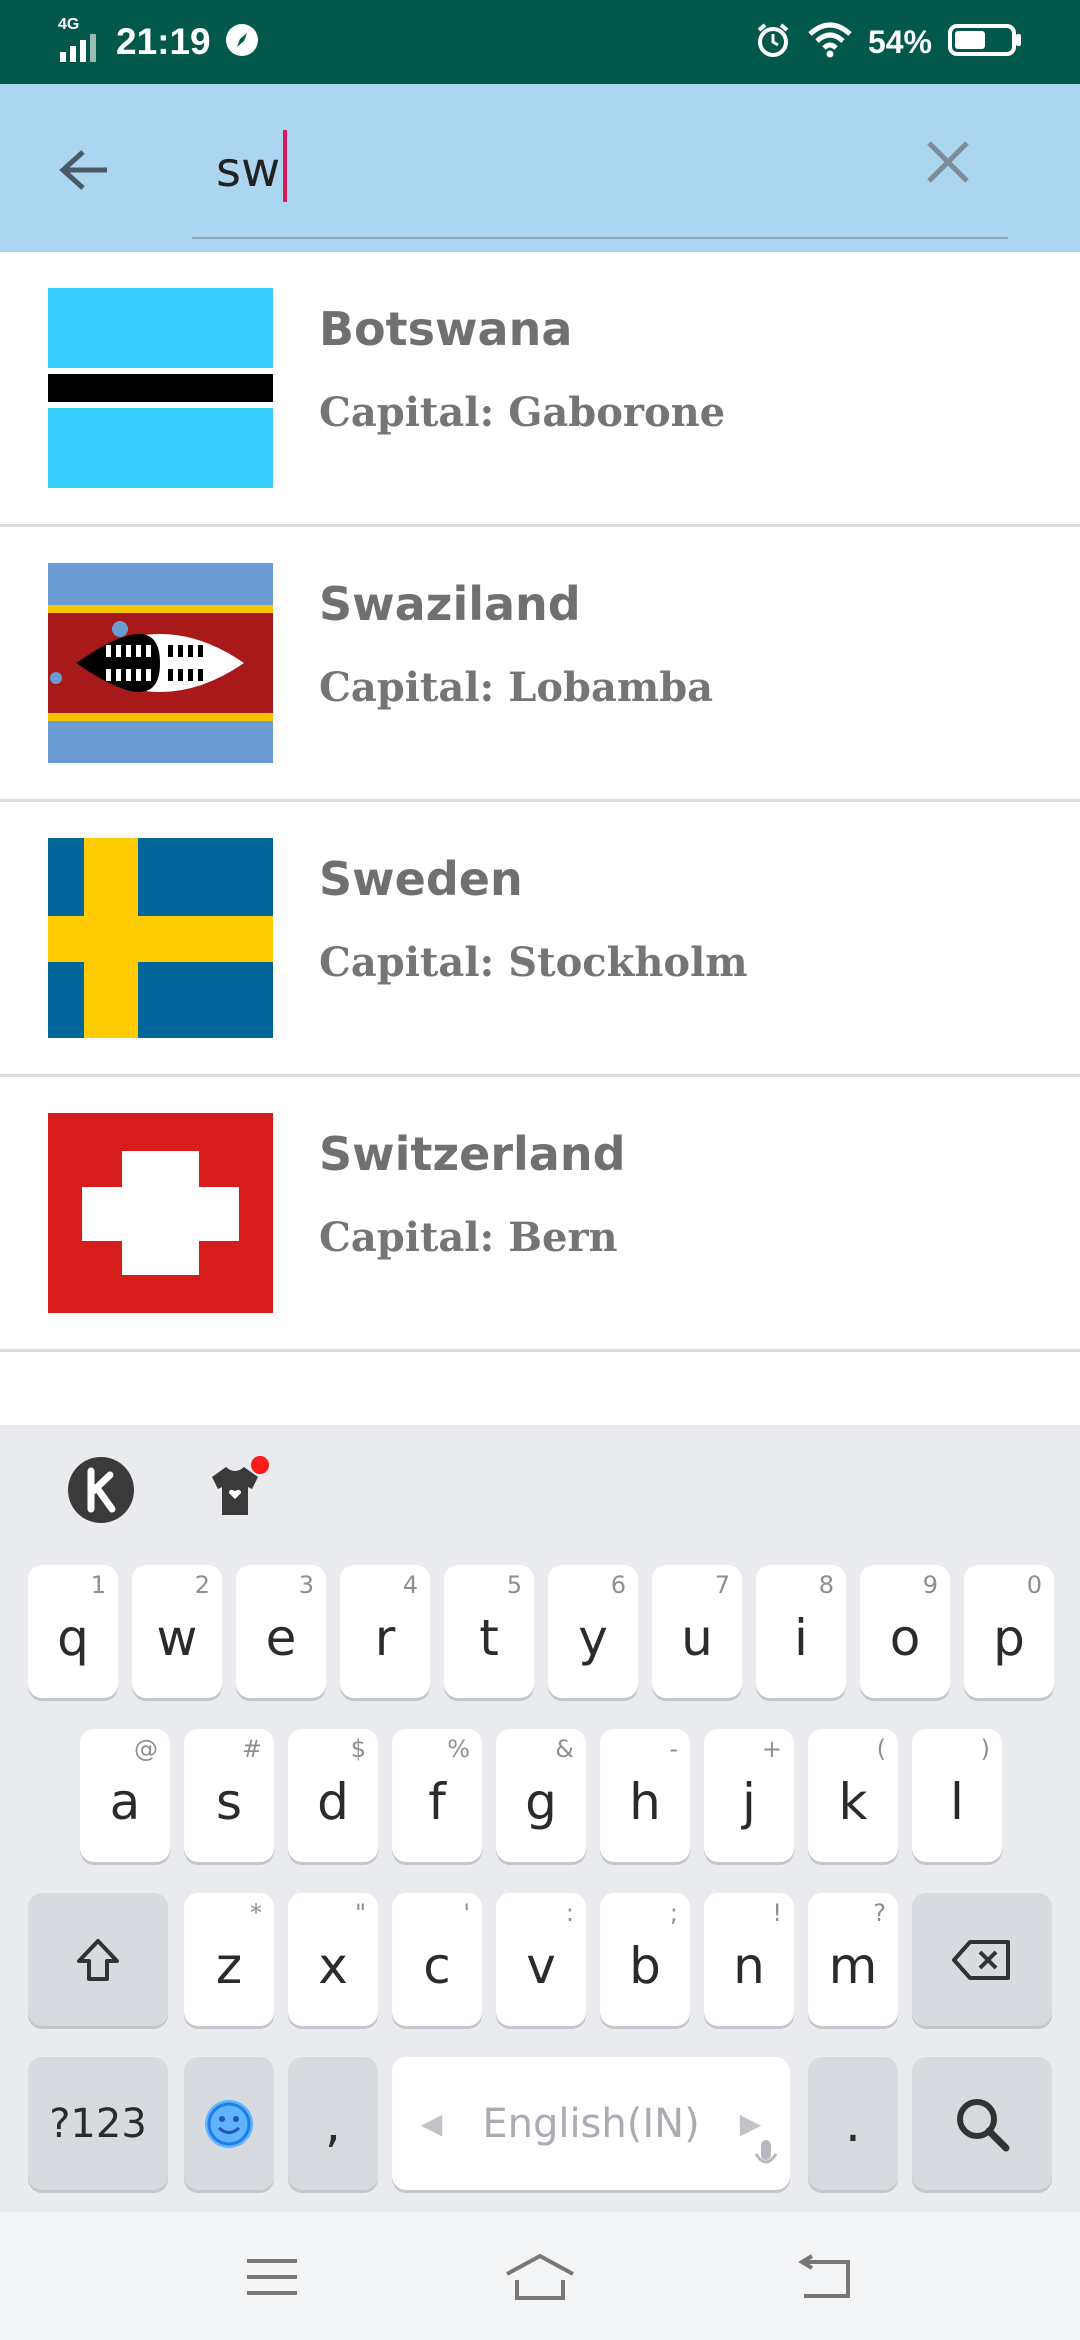 The height and width of the screenshot is (2340, 1080). I want to click on key-hint: ;, so click(673, 1913).